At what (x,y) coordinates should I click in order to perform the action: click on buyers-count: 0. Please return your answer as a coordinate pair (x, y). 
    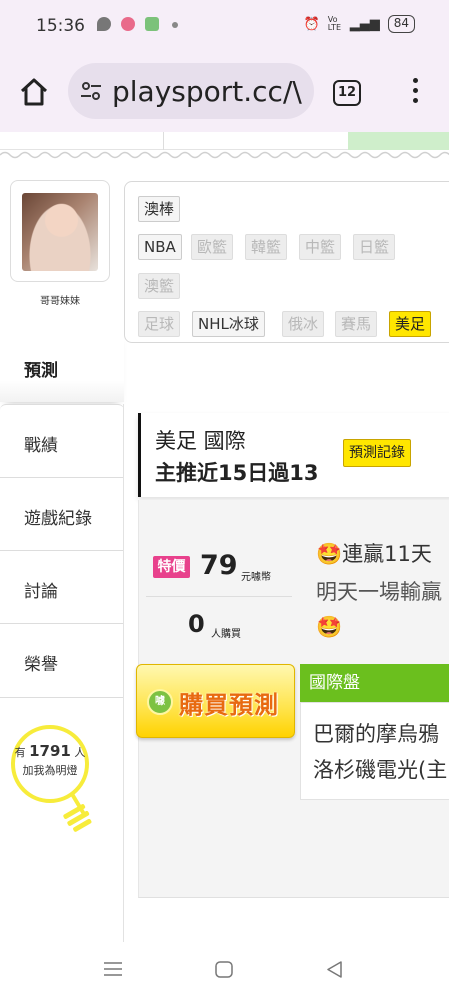
    Looking at the image, I should click on (196, 624).